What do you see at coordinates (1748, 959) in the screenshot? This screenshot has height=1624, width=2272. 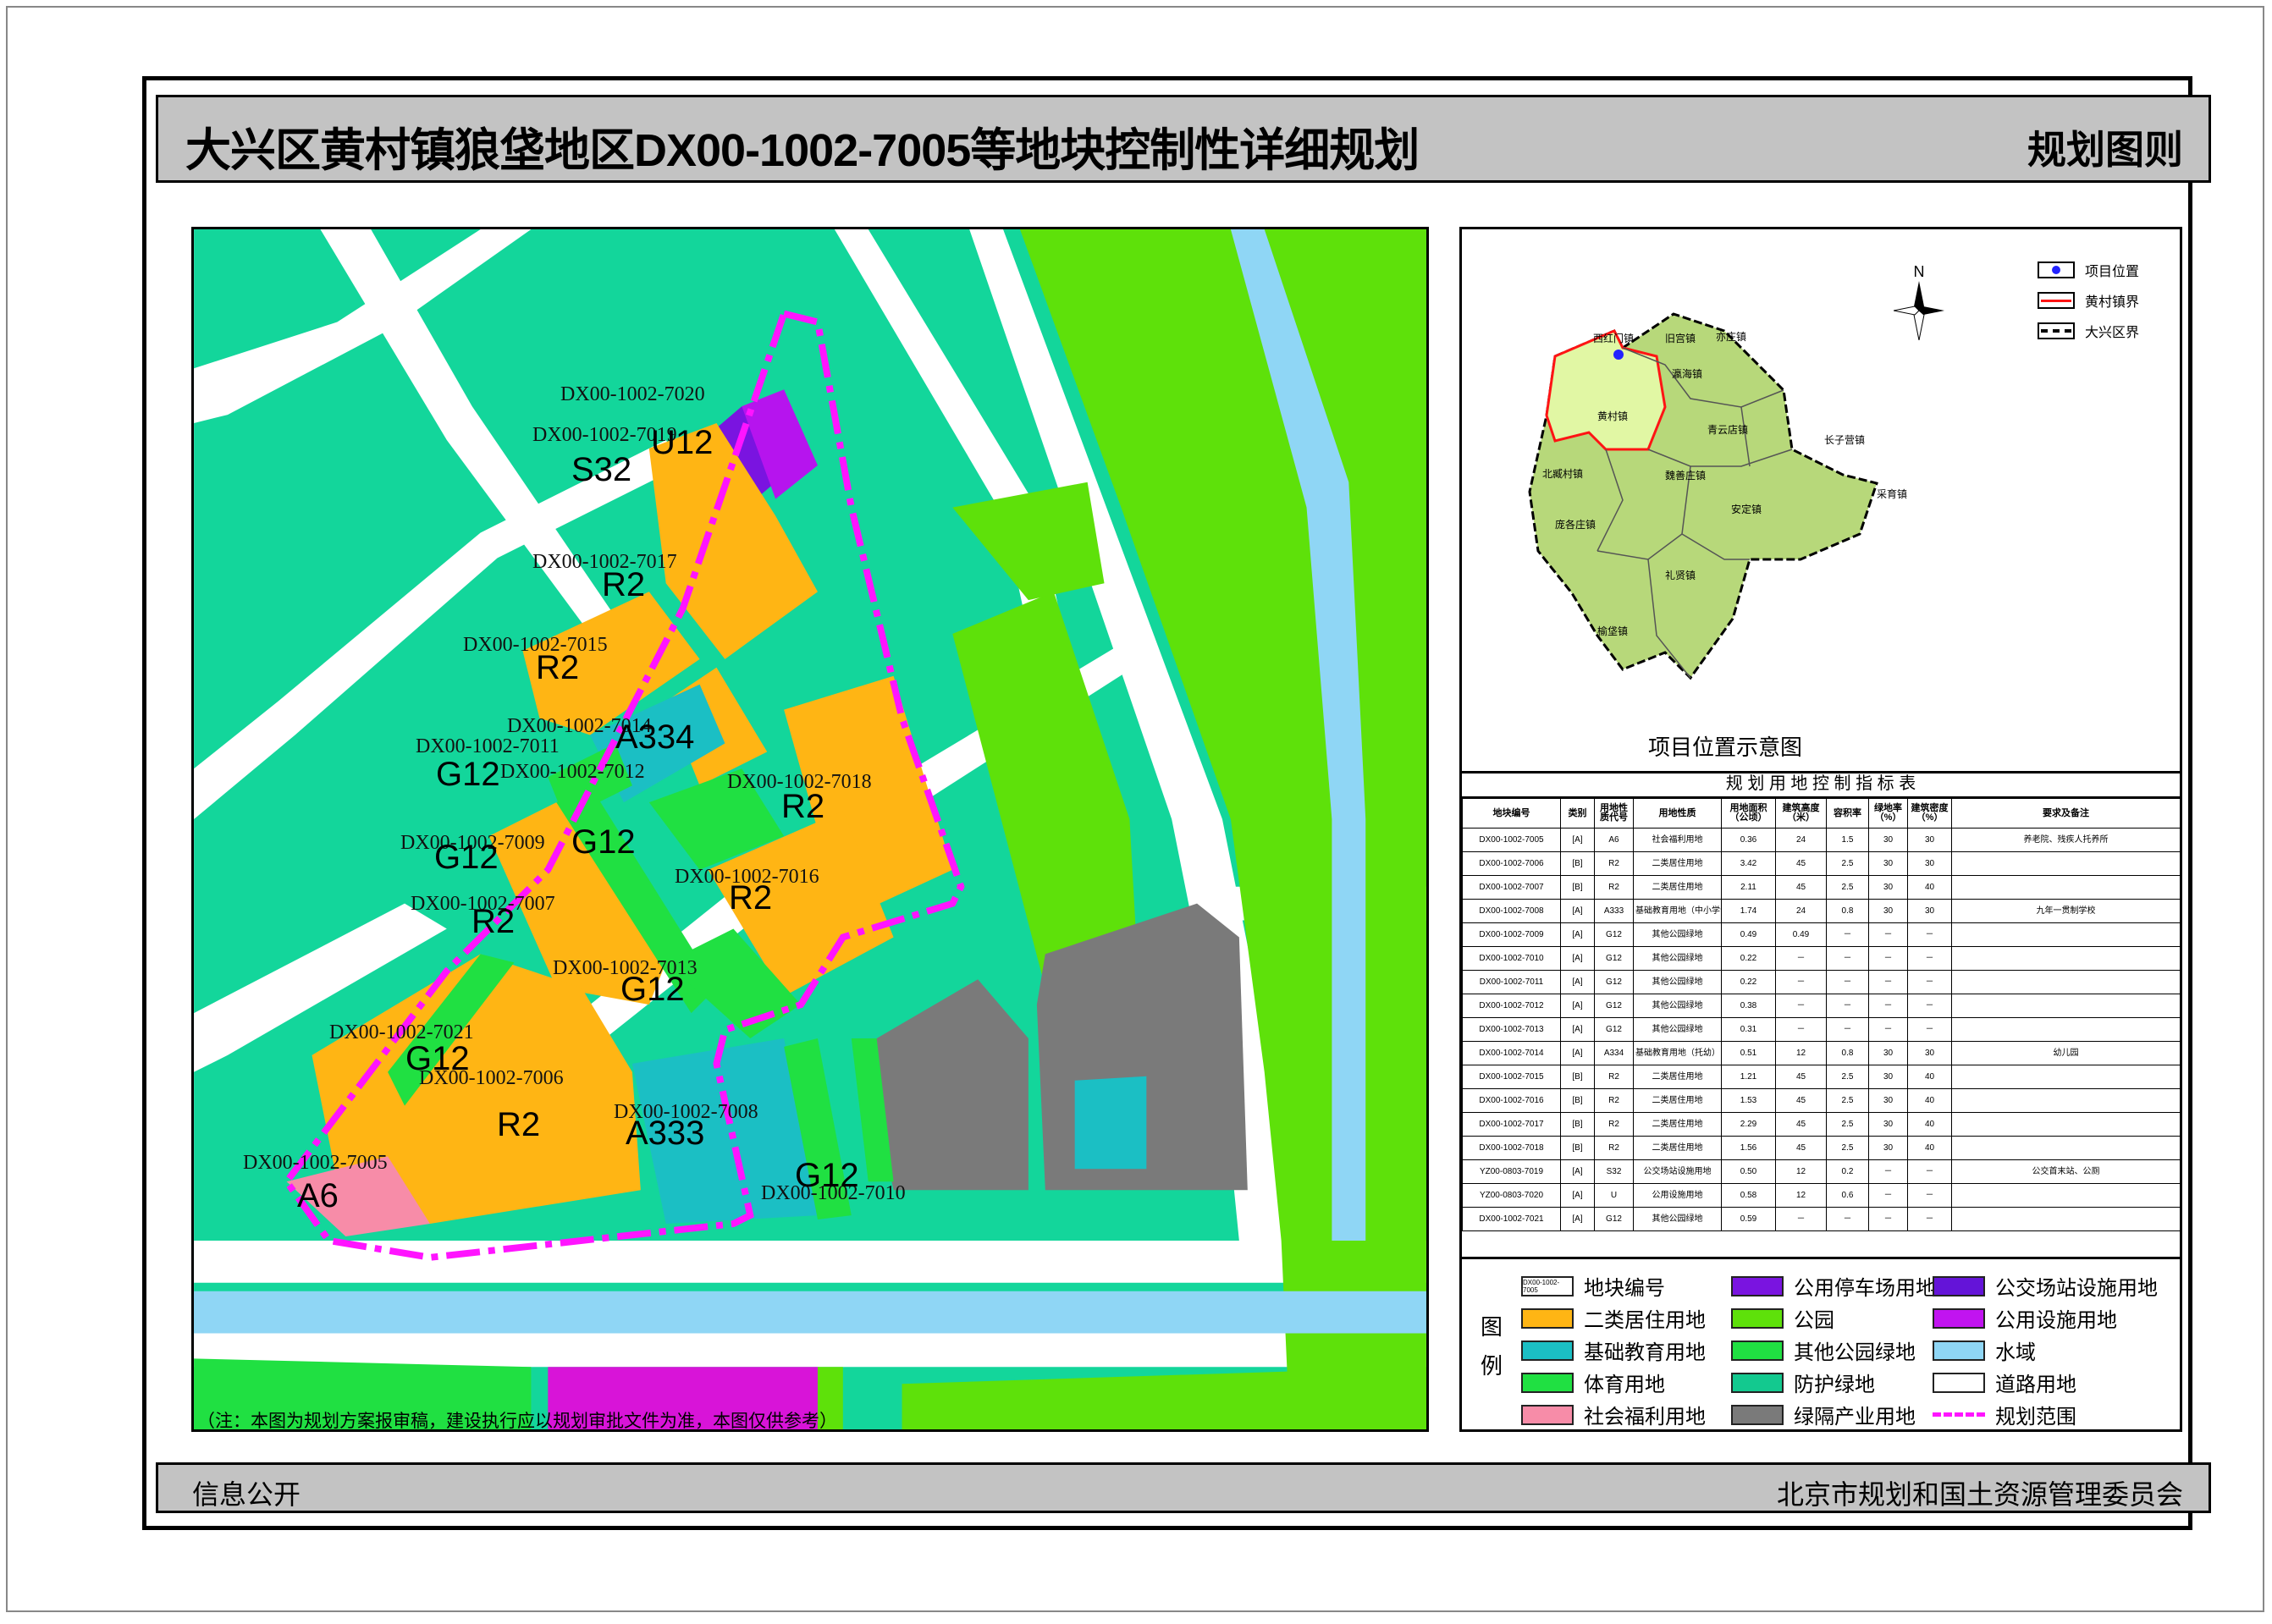 I see `table-cell: 0.22` at bounding box center [1748, 959].